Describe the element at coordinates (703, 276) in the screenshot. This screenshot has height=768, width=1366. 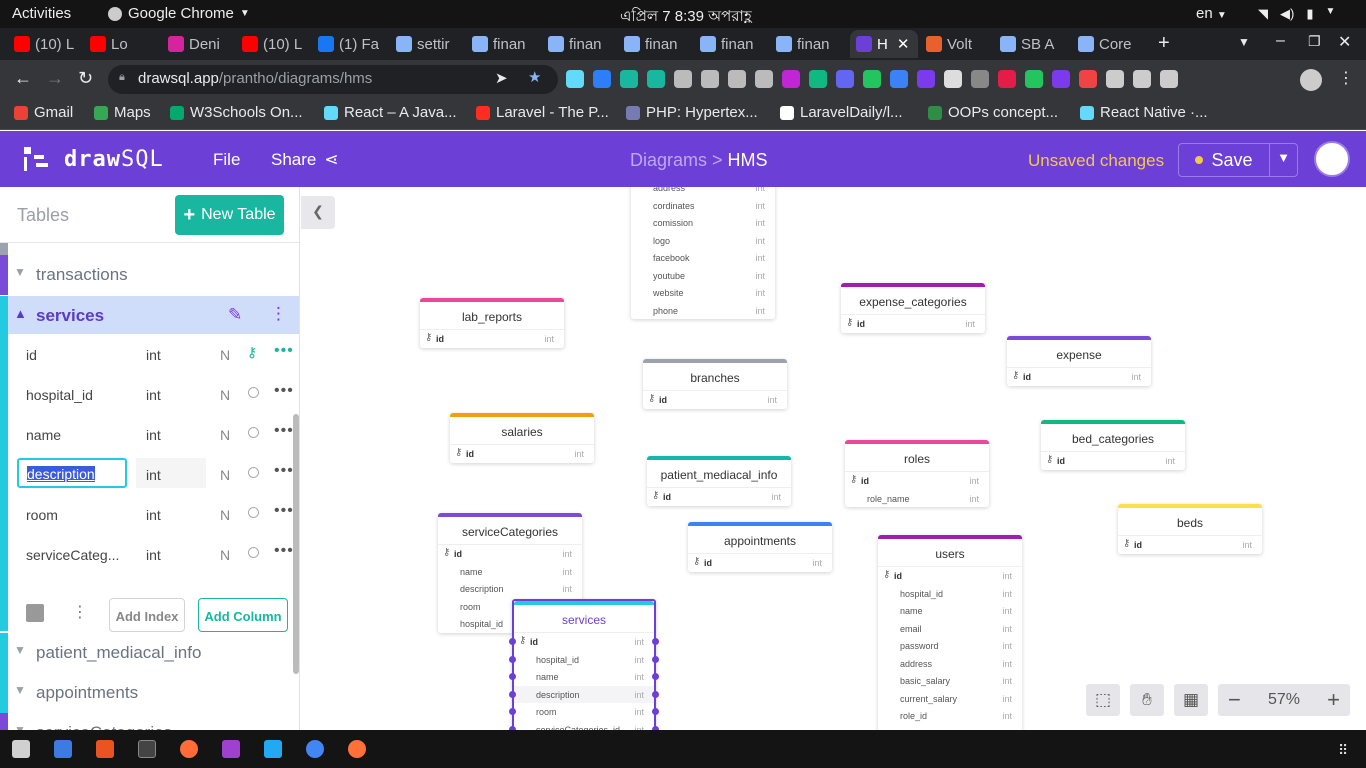
I see `diagram-column: youtube int` at that location.